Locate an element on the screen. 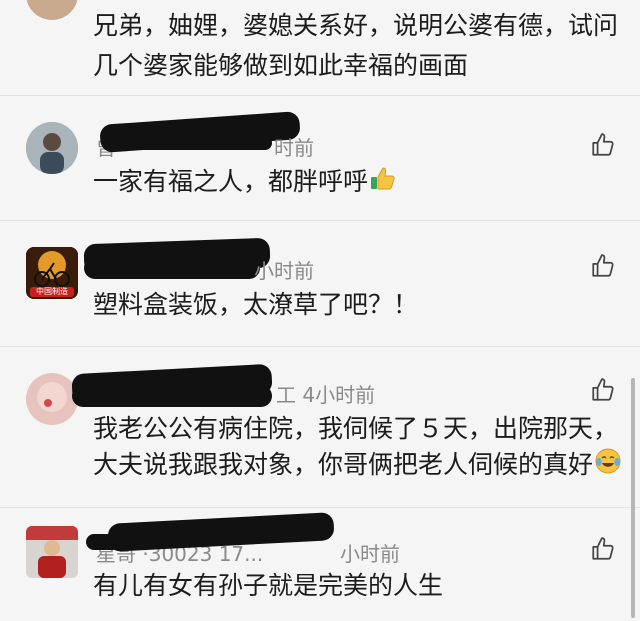 The width and height of the screenshot is (640, 621). comment-item-0: 兄弟，妯娌，婆媳关系好，说明公婆有德，试问 几个婆家能够做到如此幸福的画面 is located at coordinates (320, 46).